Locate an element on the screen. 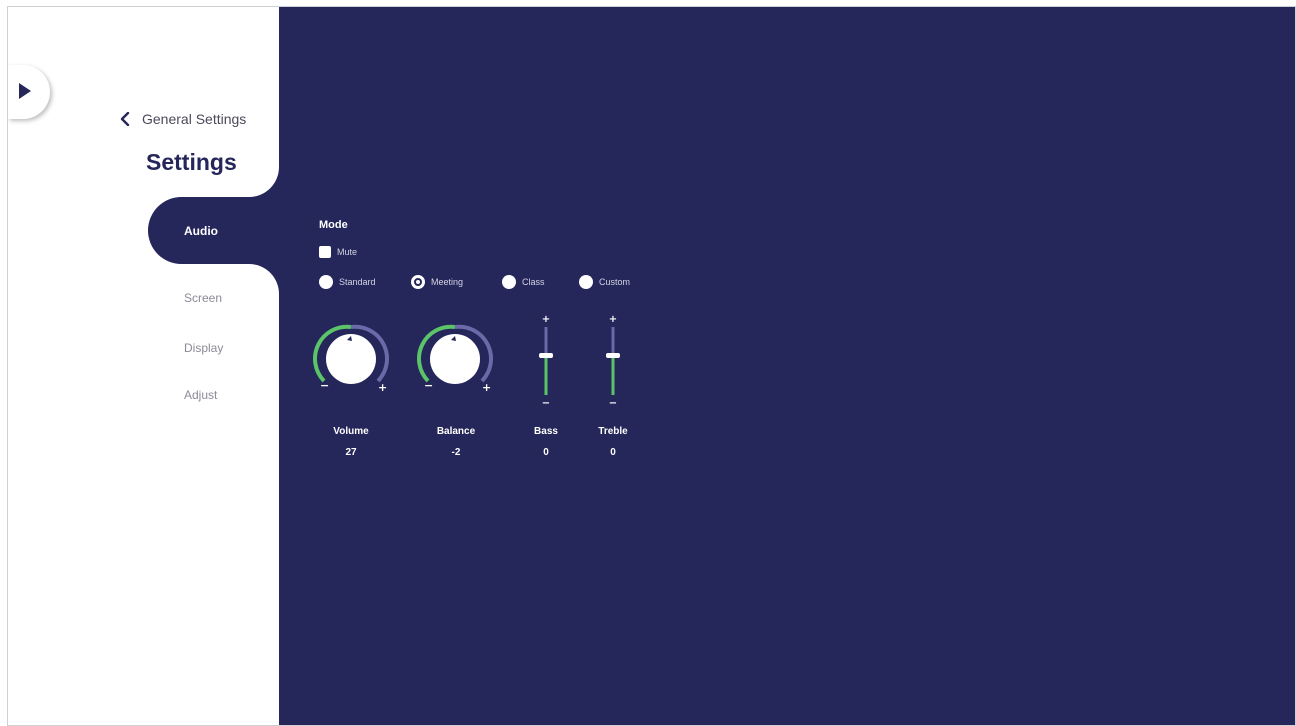 The image size is (1296, 726). volume-value: 27 is located at coordinates (351, 452).